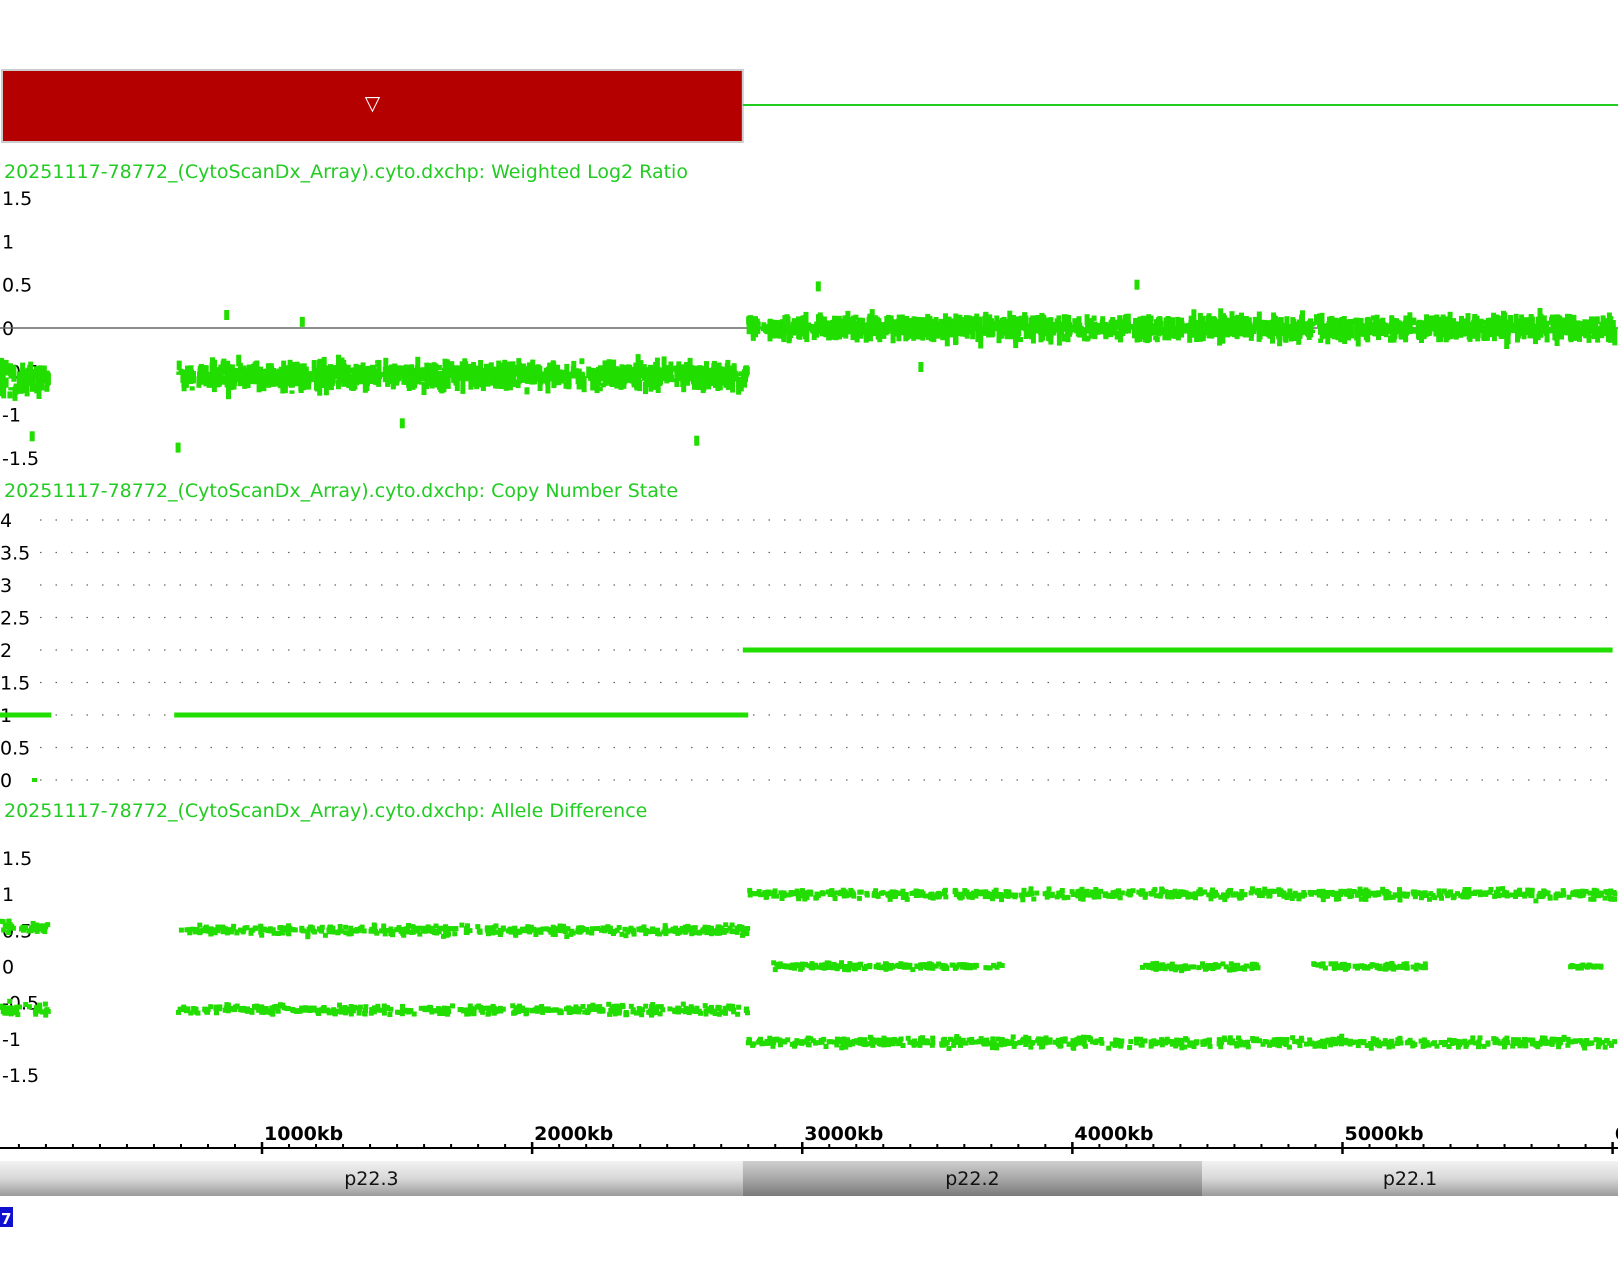  I want to click on y-tick-label: -1, so click(11, 1040).